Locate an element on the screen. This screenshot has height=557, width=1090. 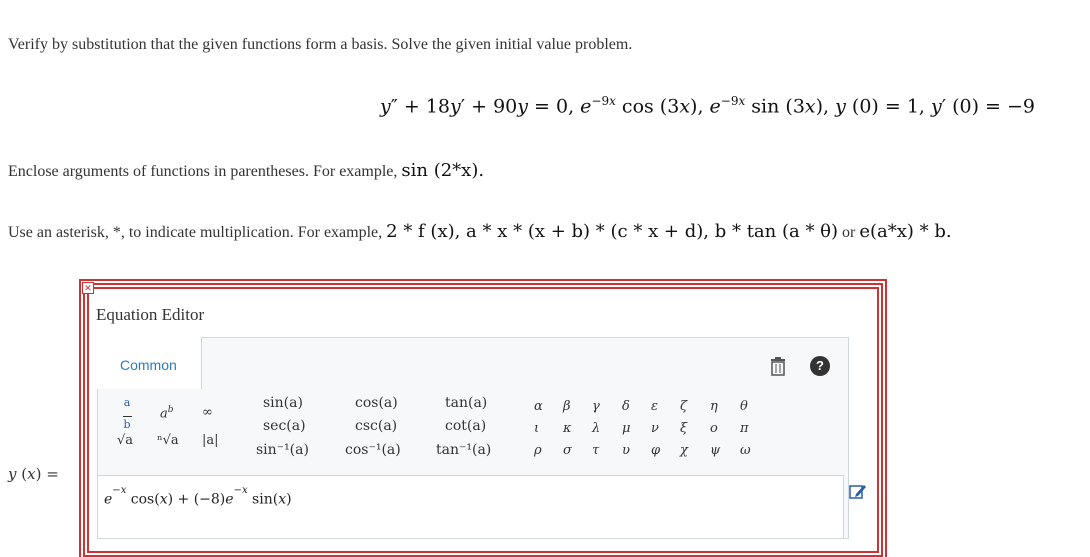
greek-letter: ω is located at coordinates (745, 450).